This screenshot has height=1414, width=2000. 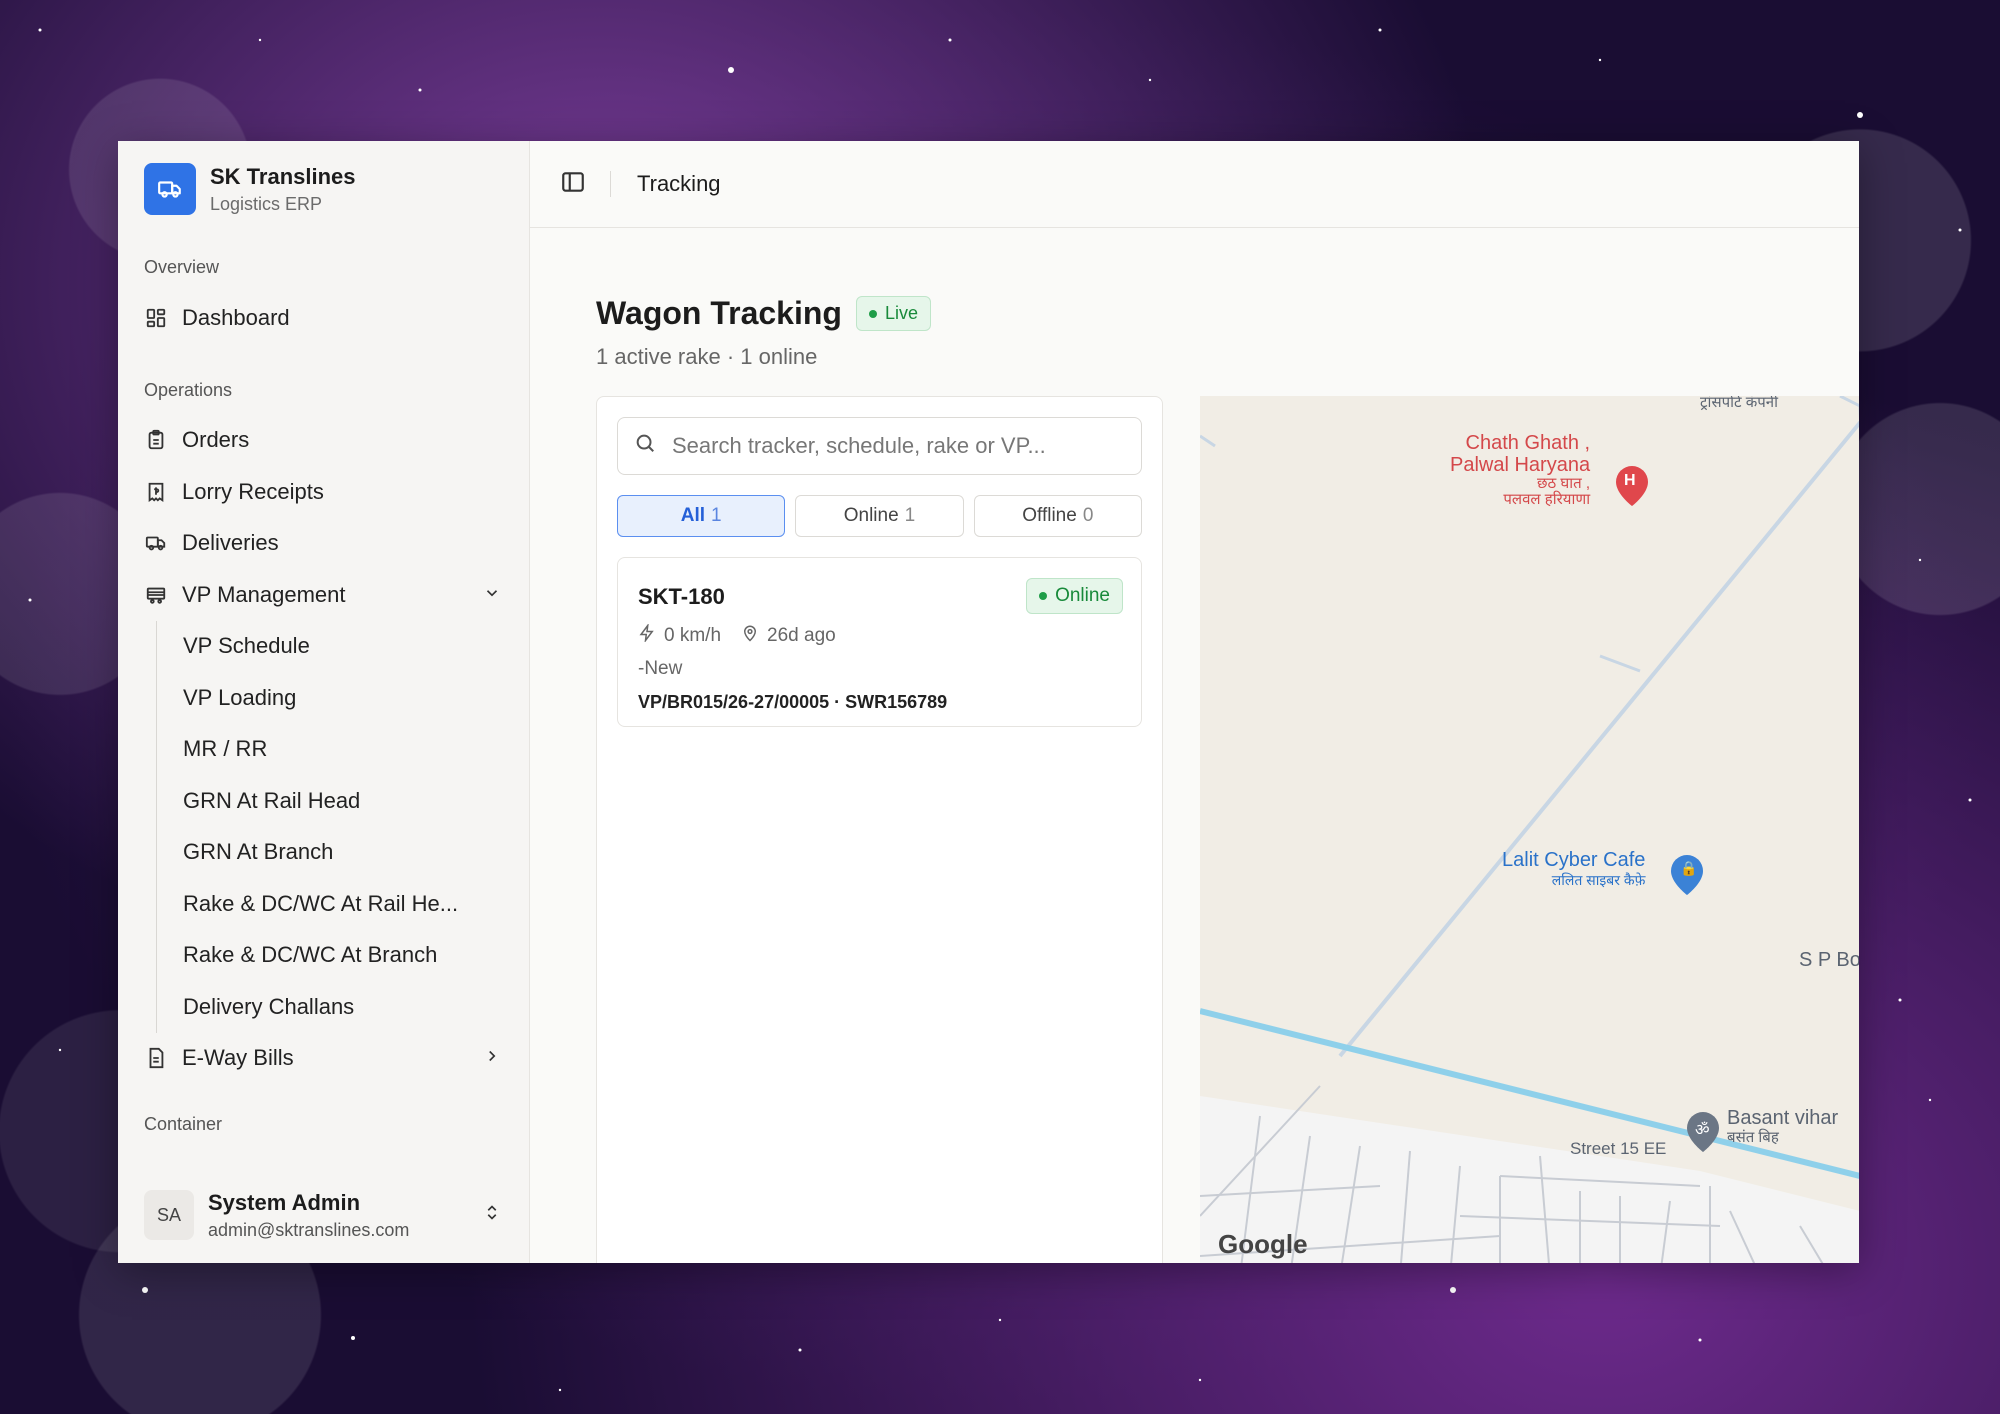 What do you see at coordinates (492, 595) in the screenshot?
I see `chevron-down-icon` at bounding box center [492, 595].